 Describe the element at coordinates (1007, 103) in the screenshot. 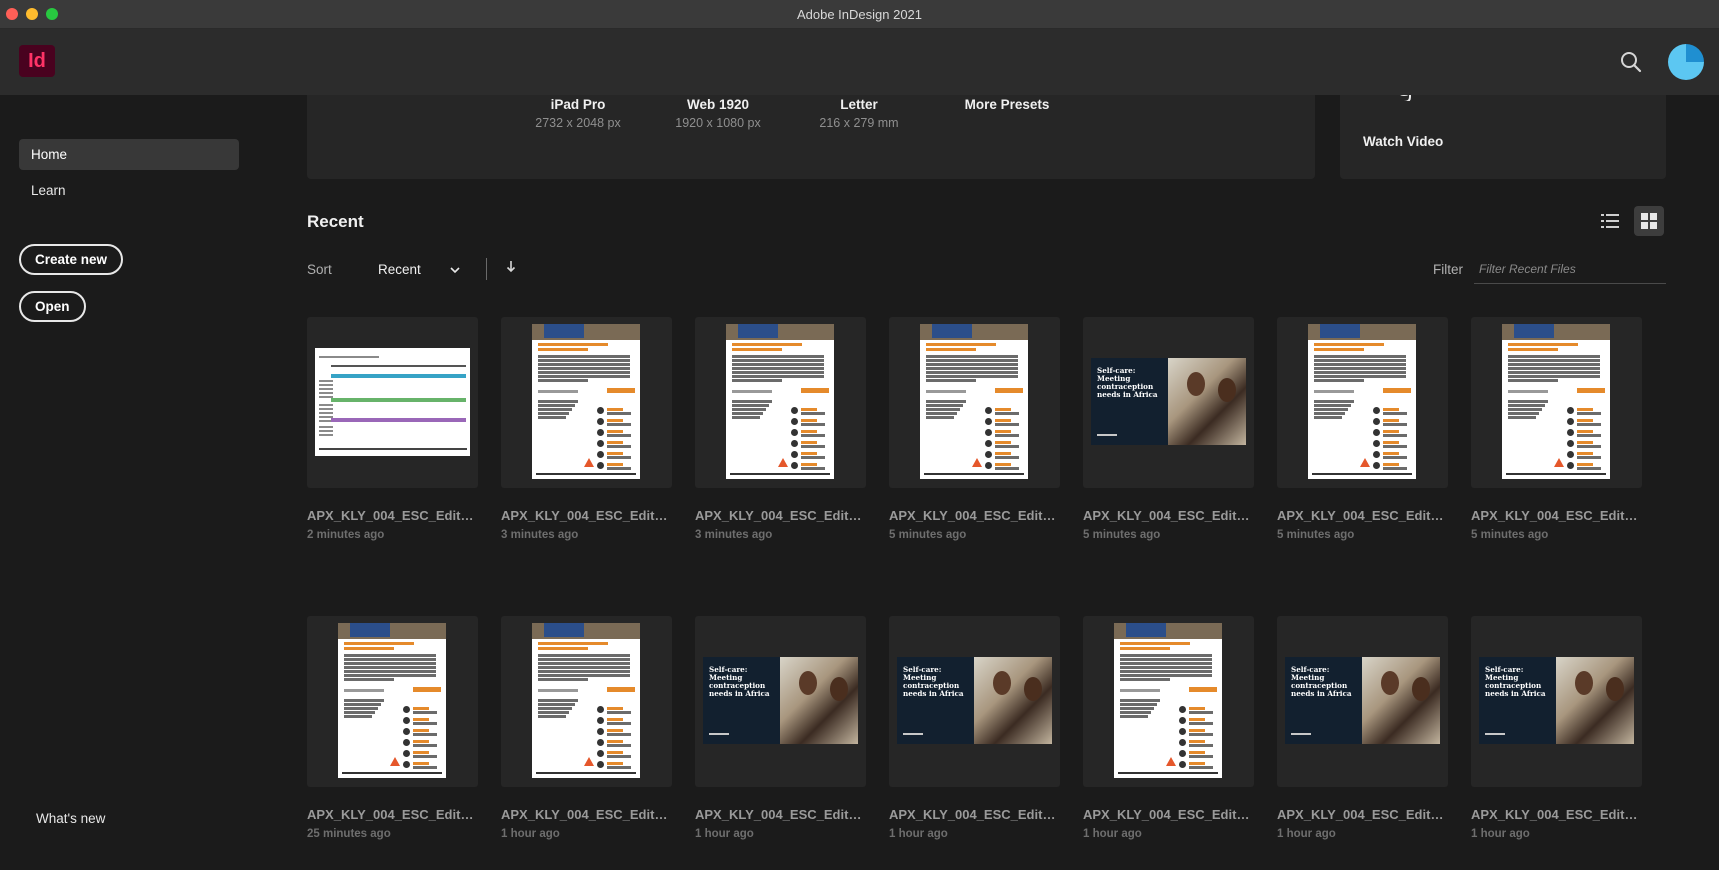

I see `more-presets-button: More Presets` at that location.